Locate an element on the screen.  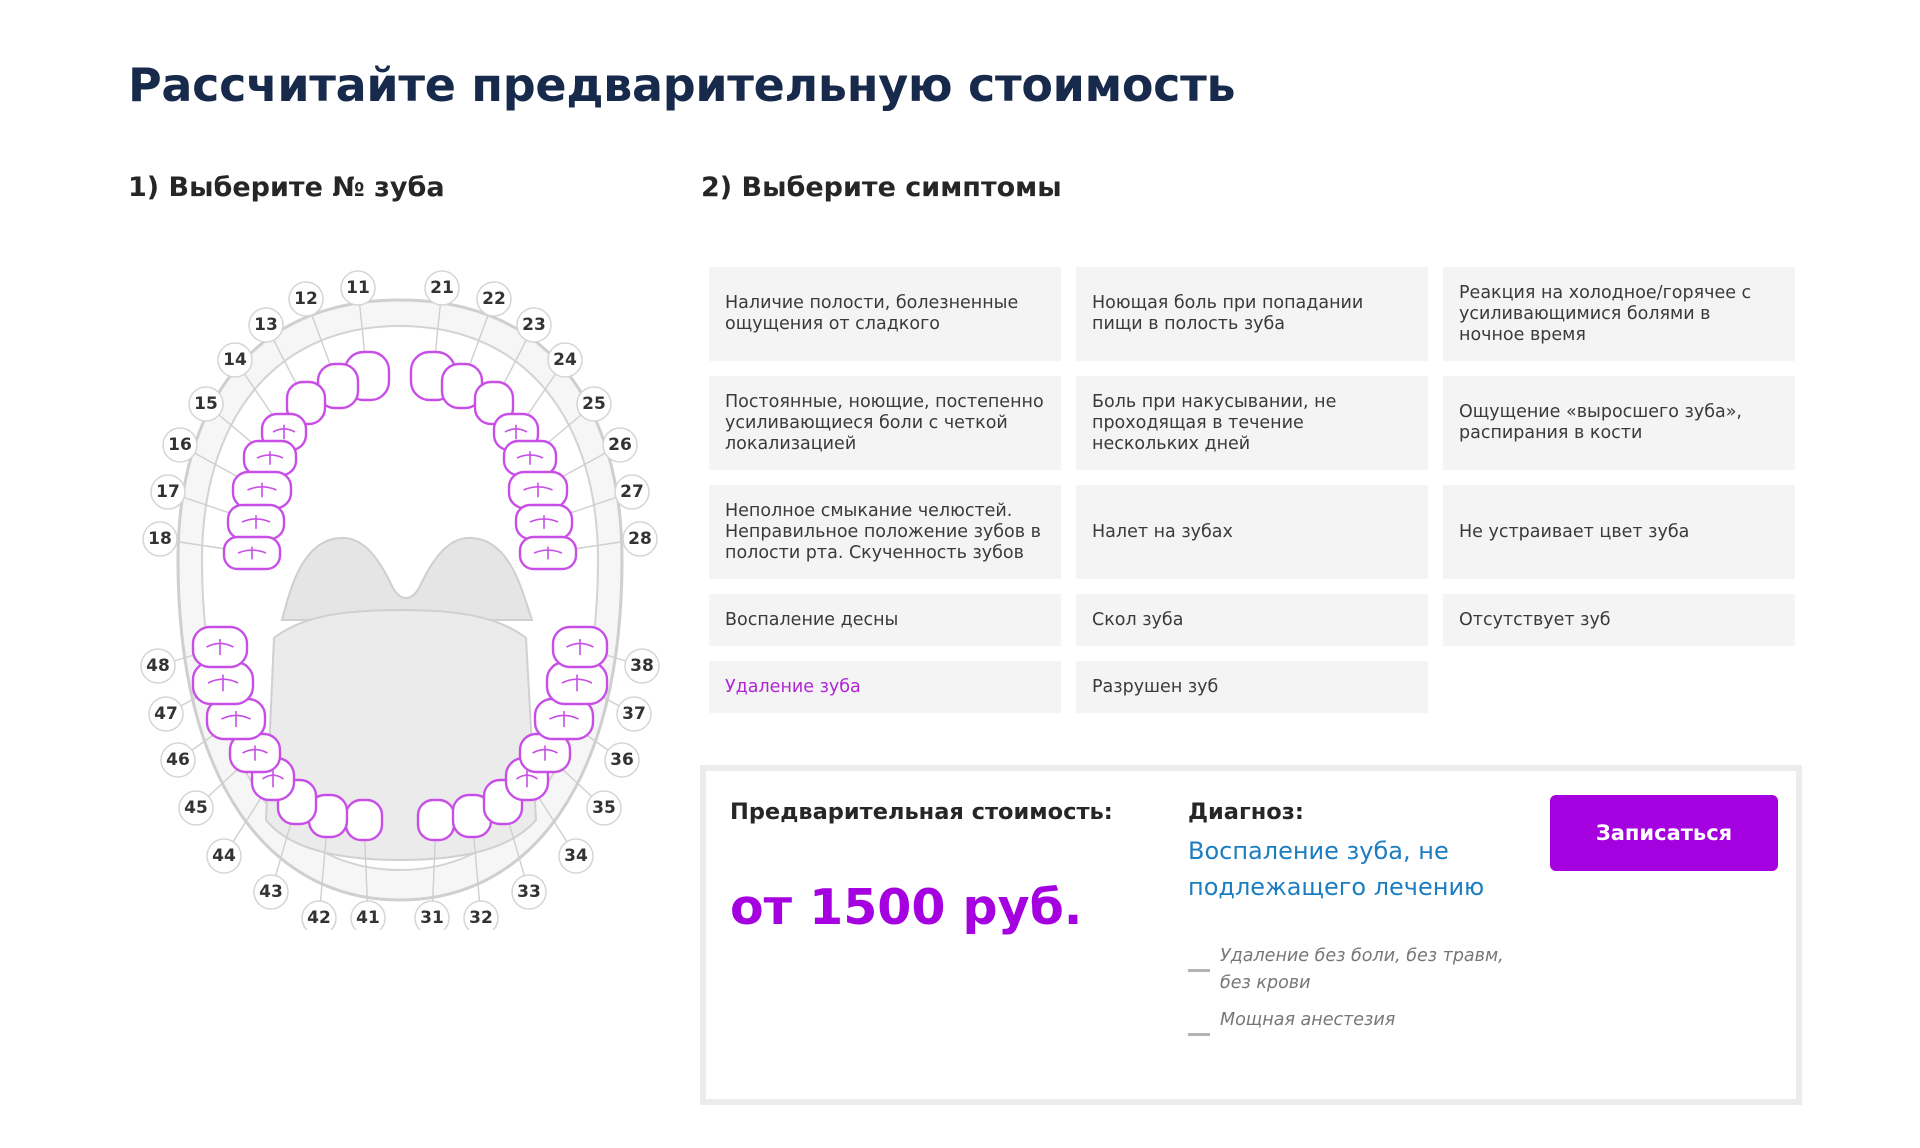
tooth-number-label: 33 is located at coordinates (529, 892).